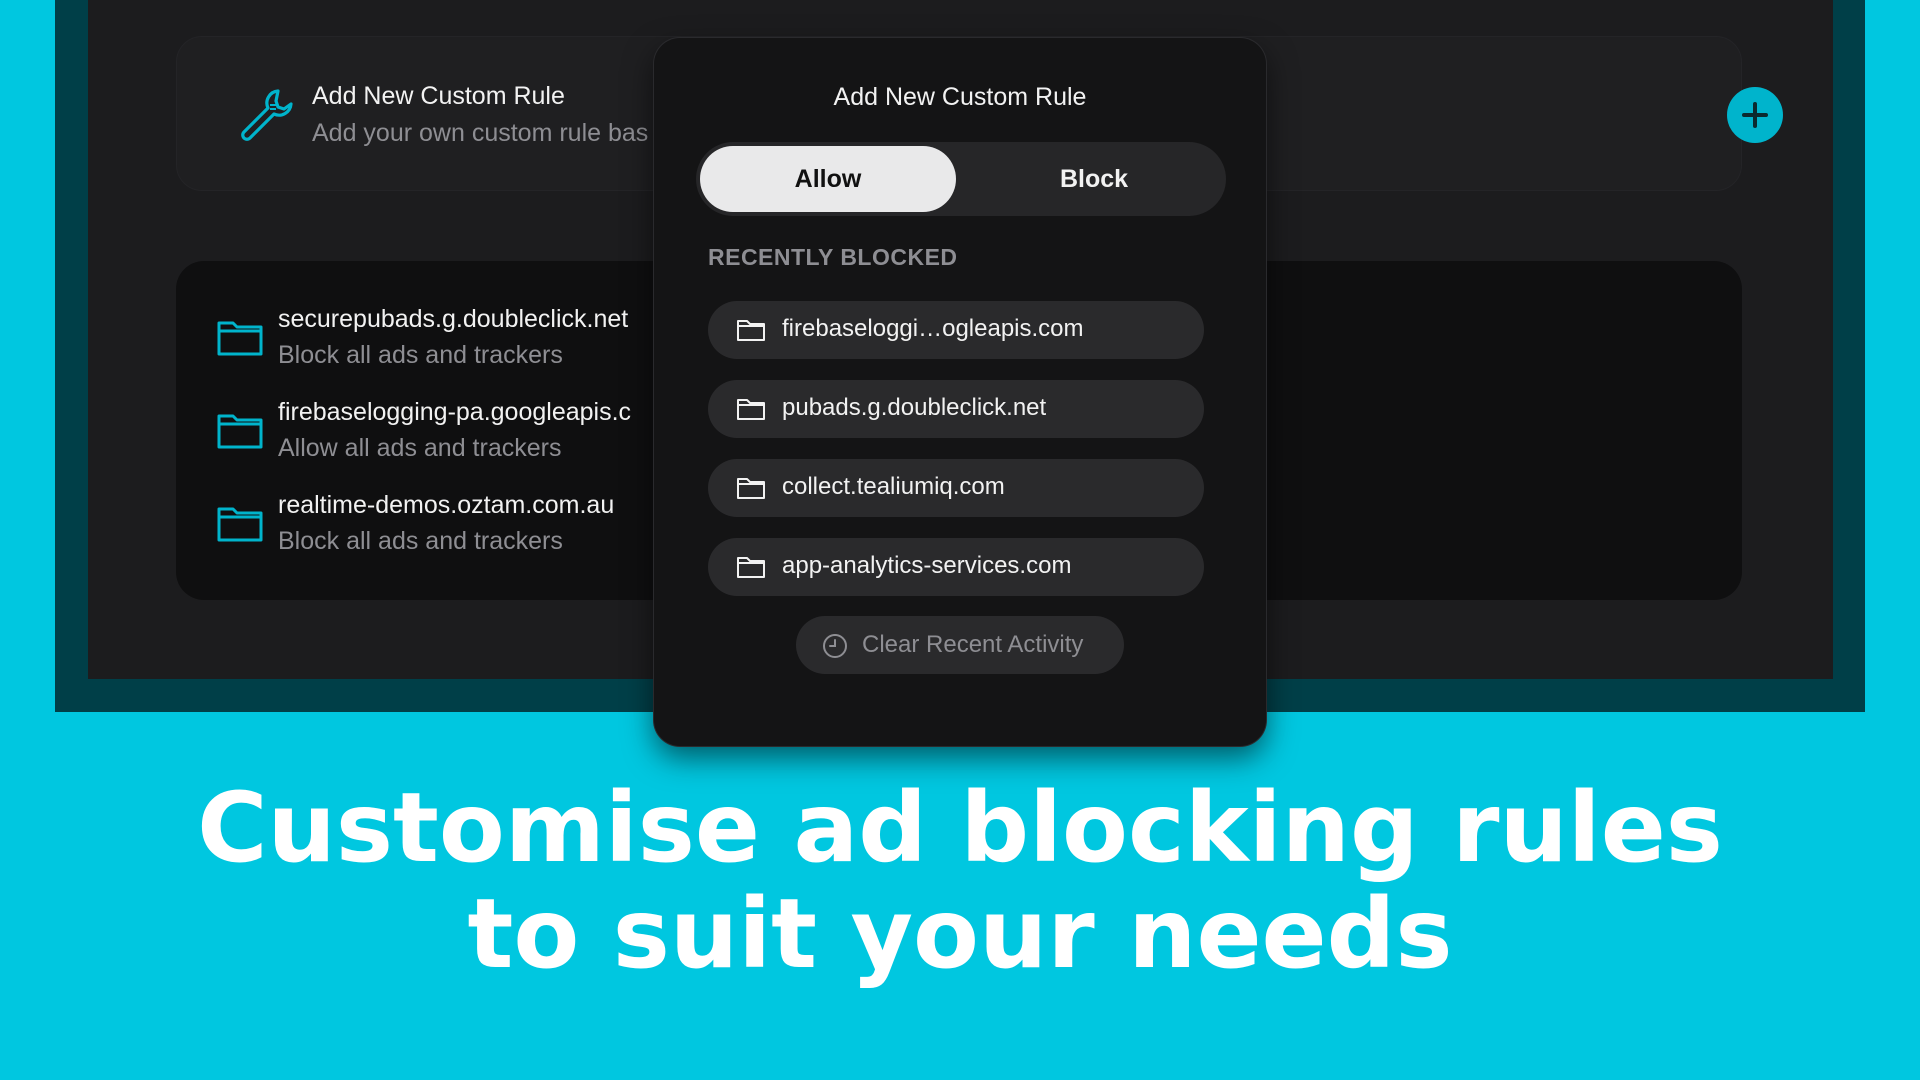  I want to click on clear-recent-activity-button: Clear Recent Activity, so click(960, 645).